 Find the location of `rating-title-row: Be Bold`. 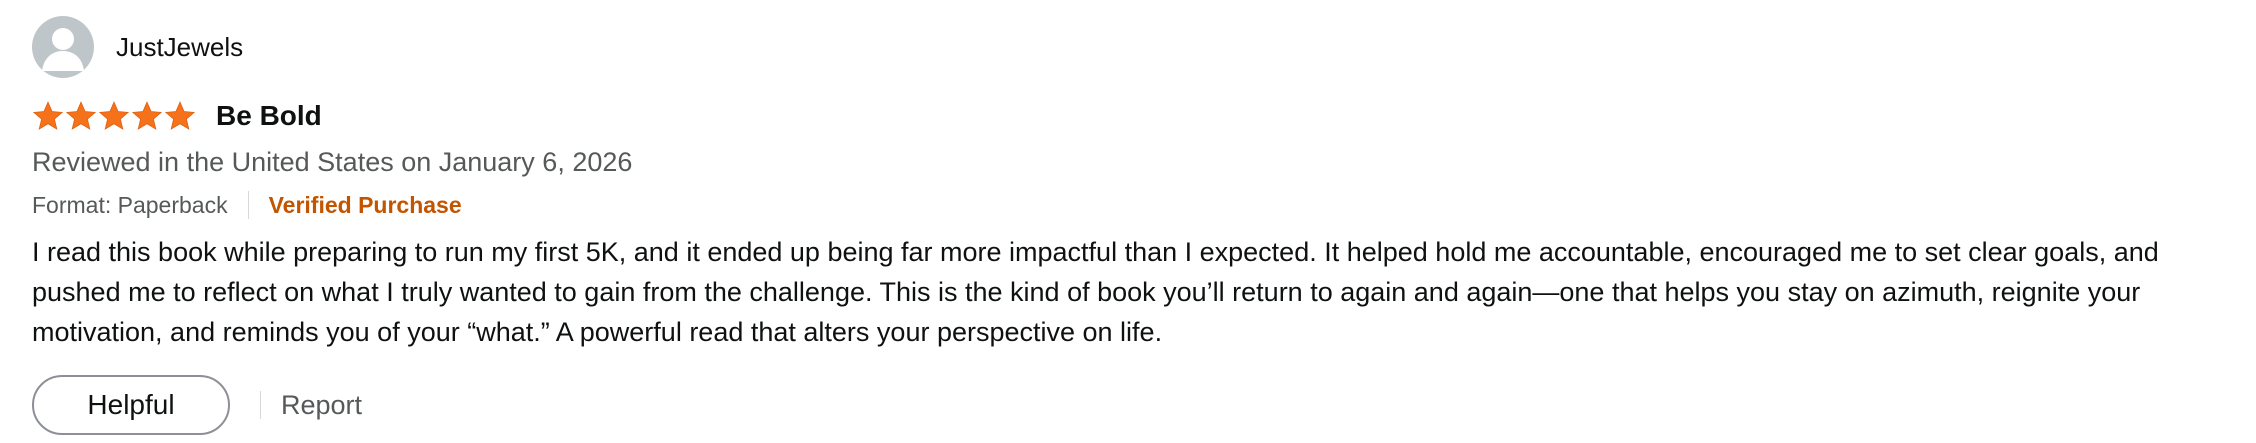

rating-title-row: Be Bold is located at coordinates (1132, 116).